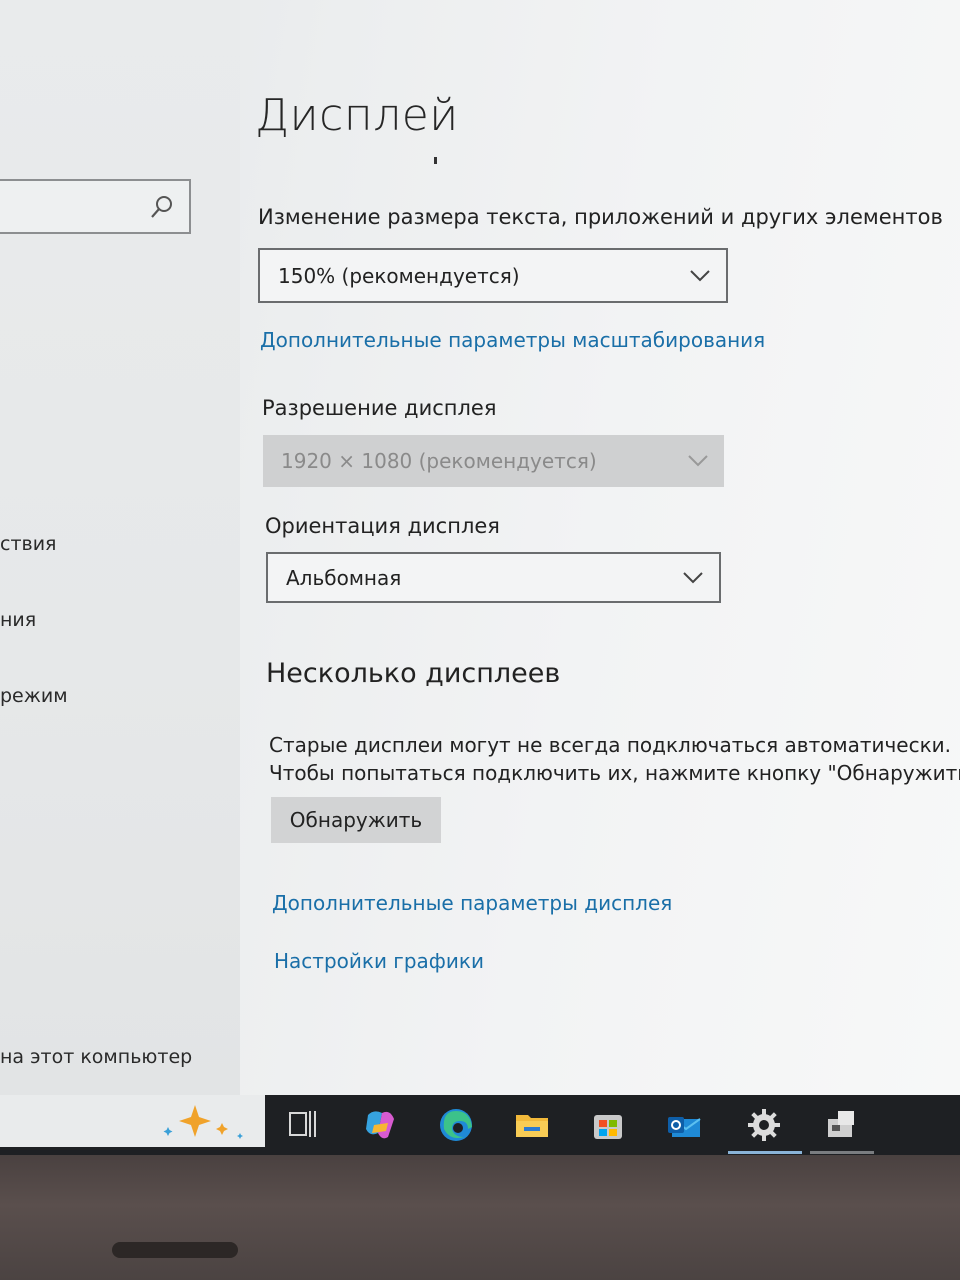 This screenshot has height=1280, width=960. Describe the element at coordinates (608, 1125) in the screenshot. I see `store-icon` at that location.